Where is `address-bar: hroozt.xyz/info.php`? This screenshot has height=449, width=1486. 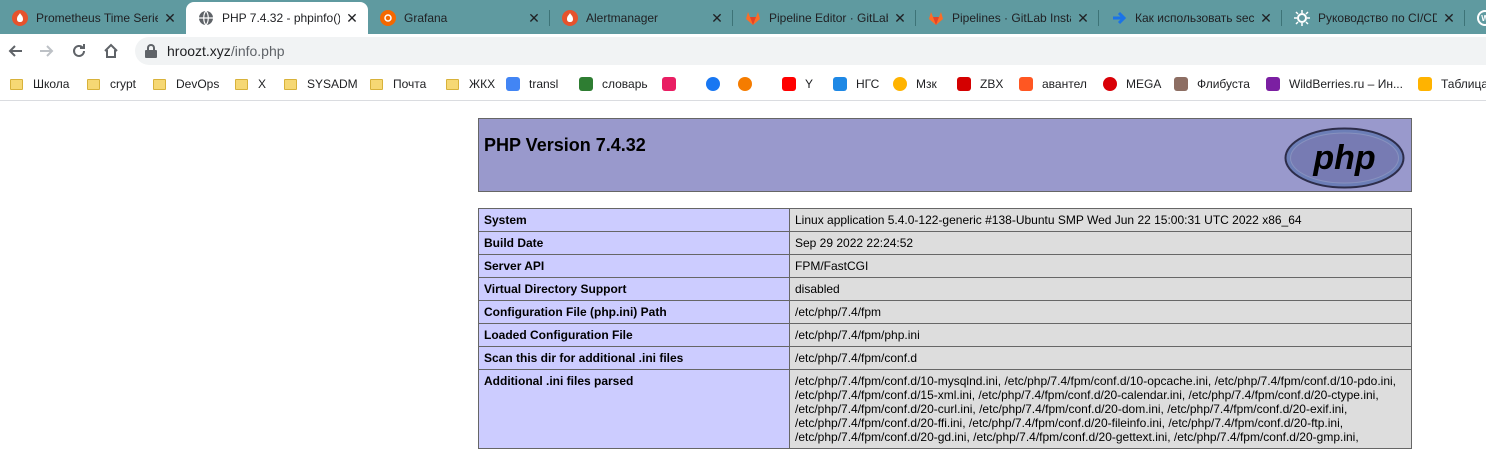 address-bar: hroozt.xyz/info.php is located at coordinates (810, 51).